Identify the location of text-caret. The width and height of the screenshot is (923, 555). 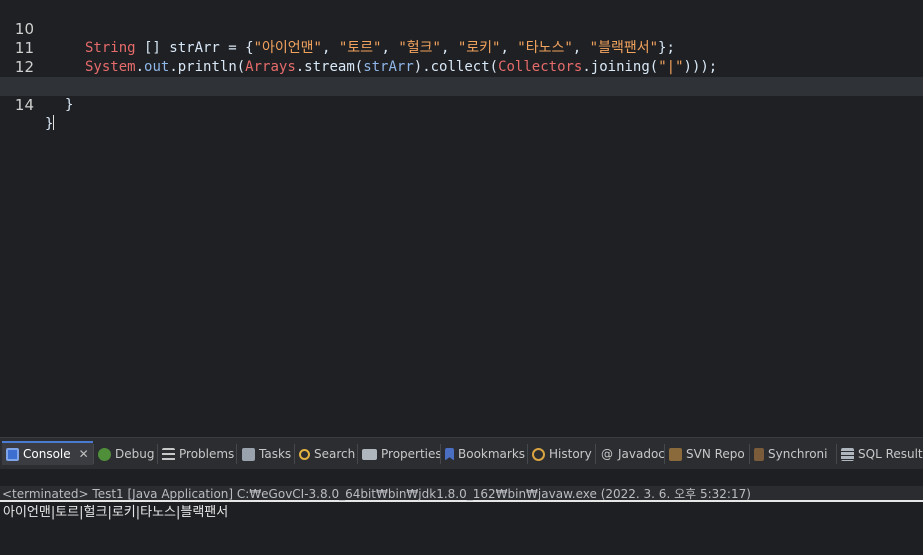
(54, 122).